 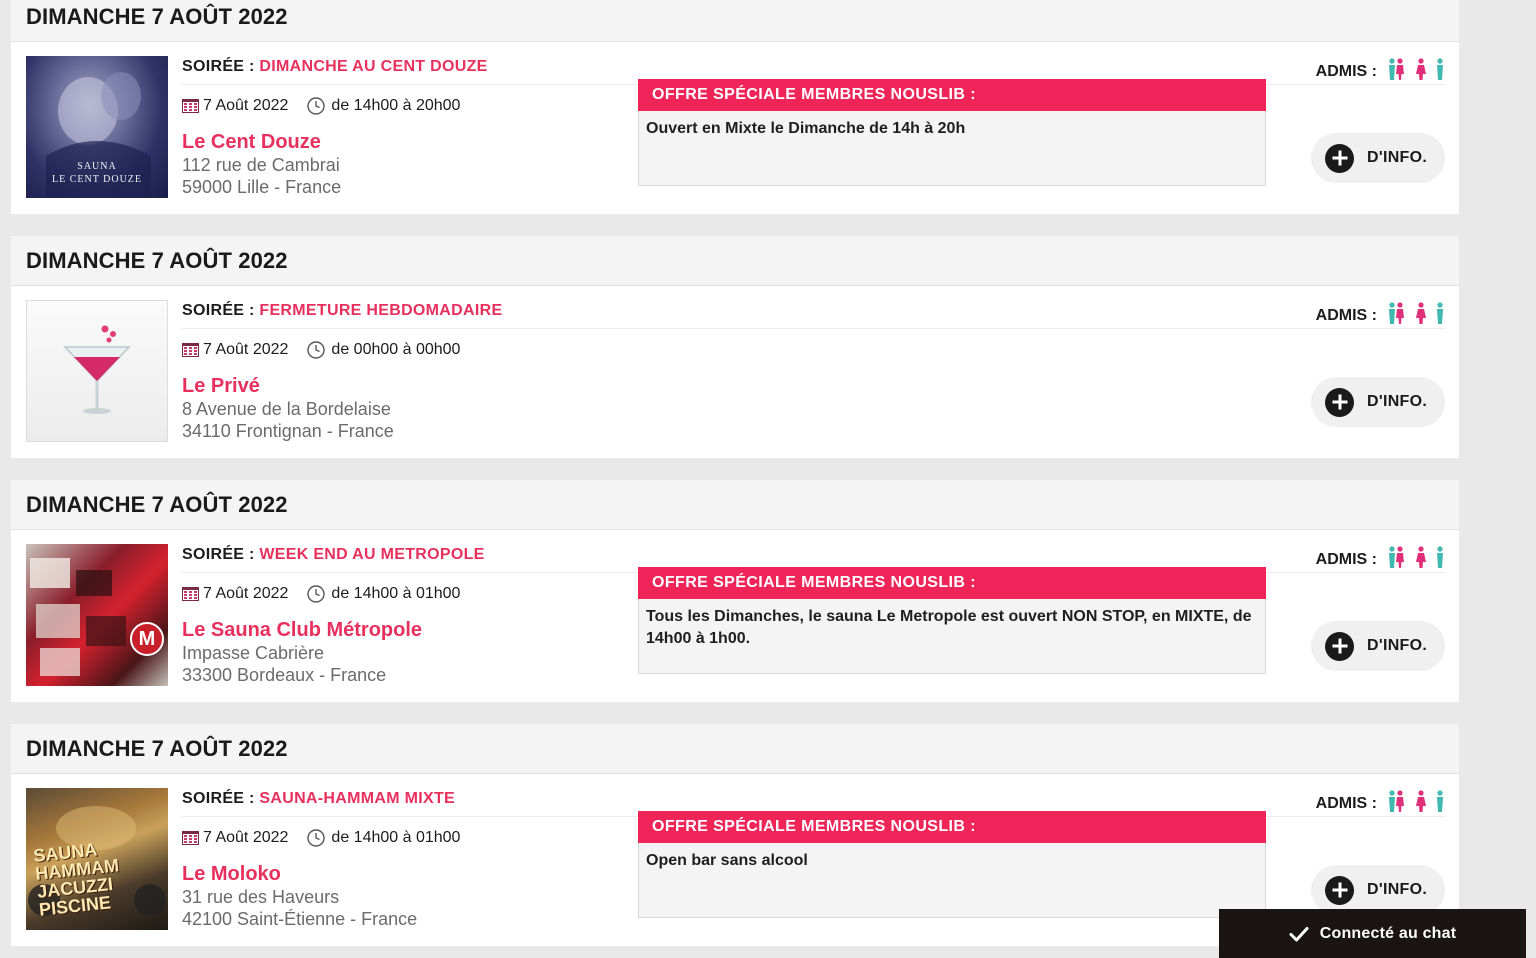 I want to click on soiree-name-link: DIMANCHE AU CENT DOUZE, so click(x=373, y=66).